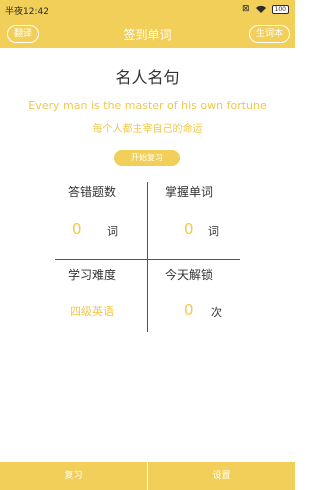 This screenshot has width=320, height=490. Describe the element at coordinates (92, 192) in the screenshot. I see `wrong-count-label: 答错题数` at that location.